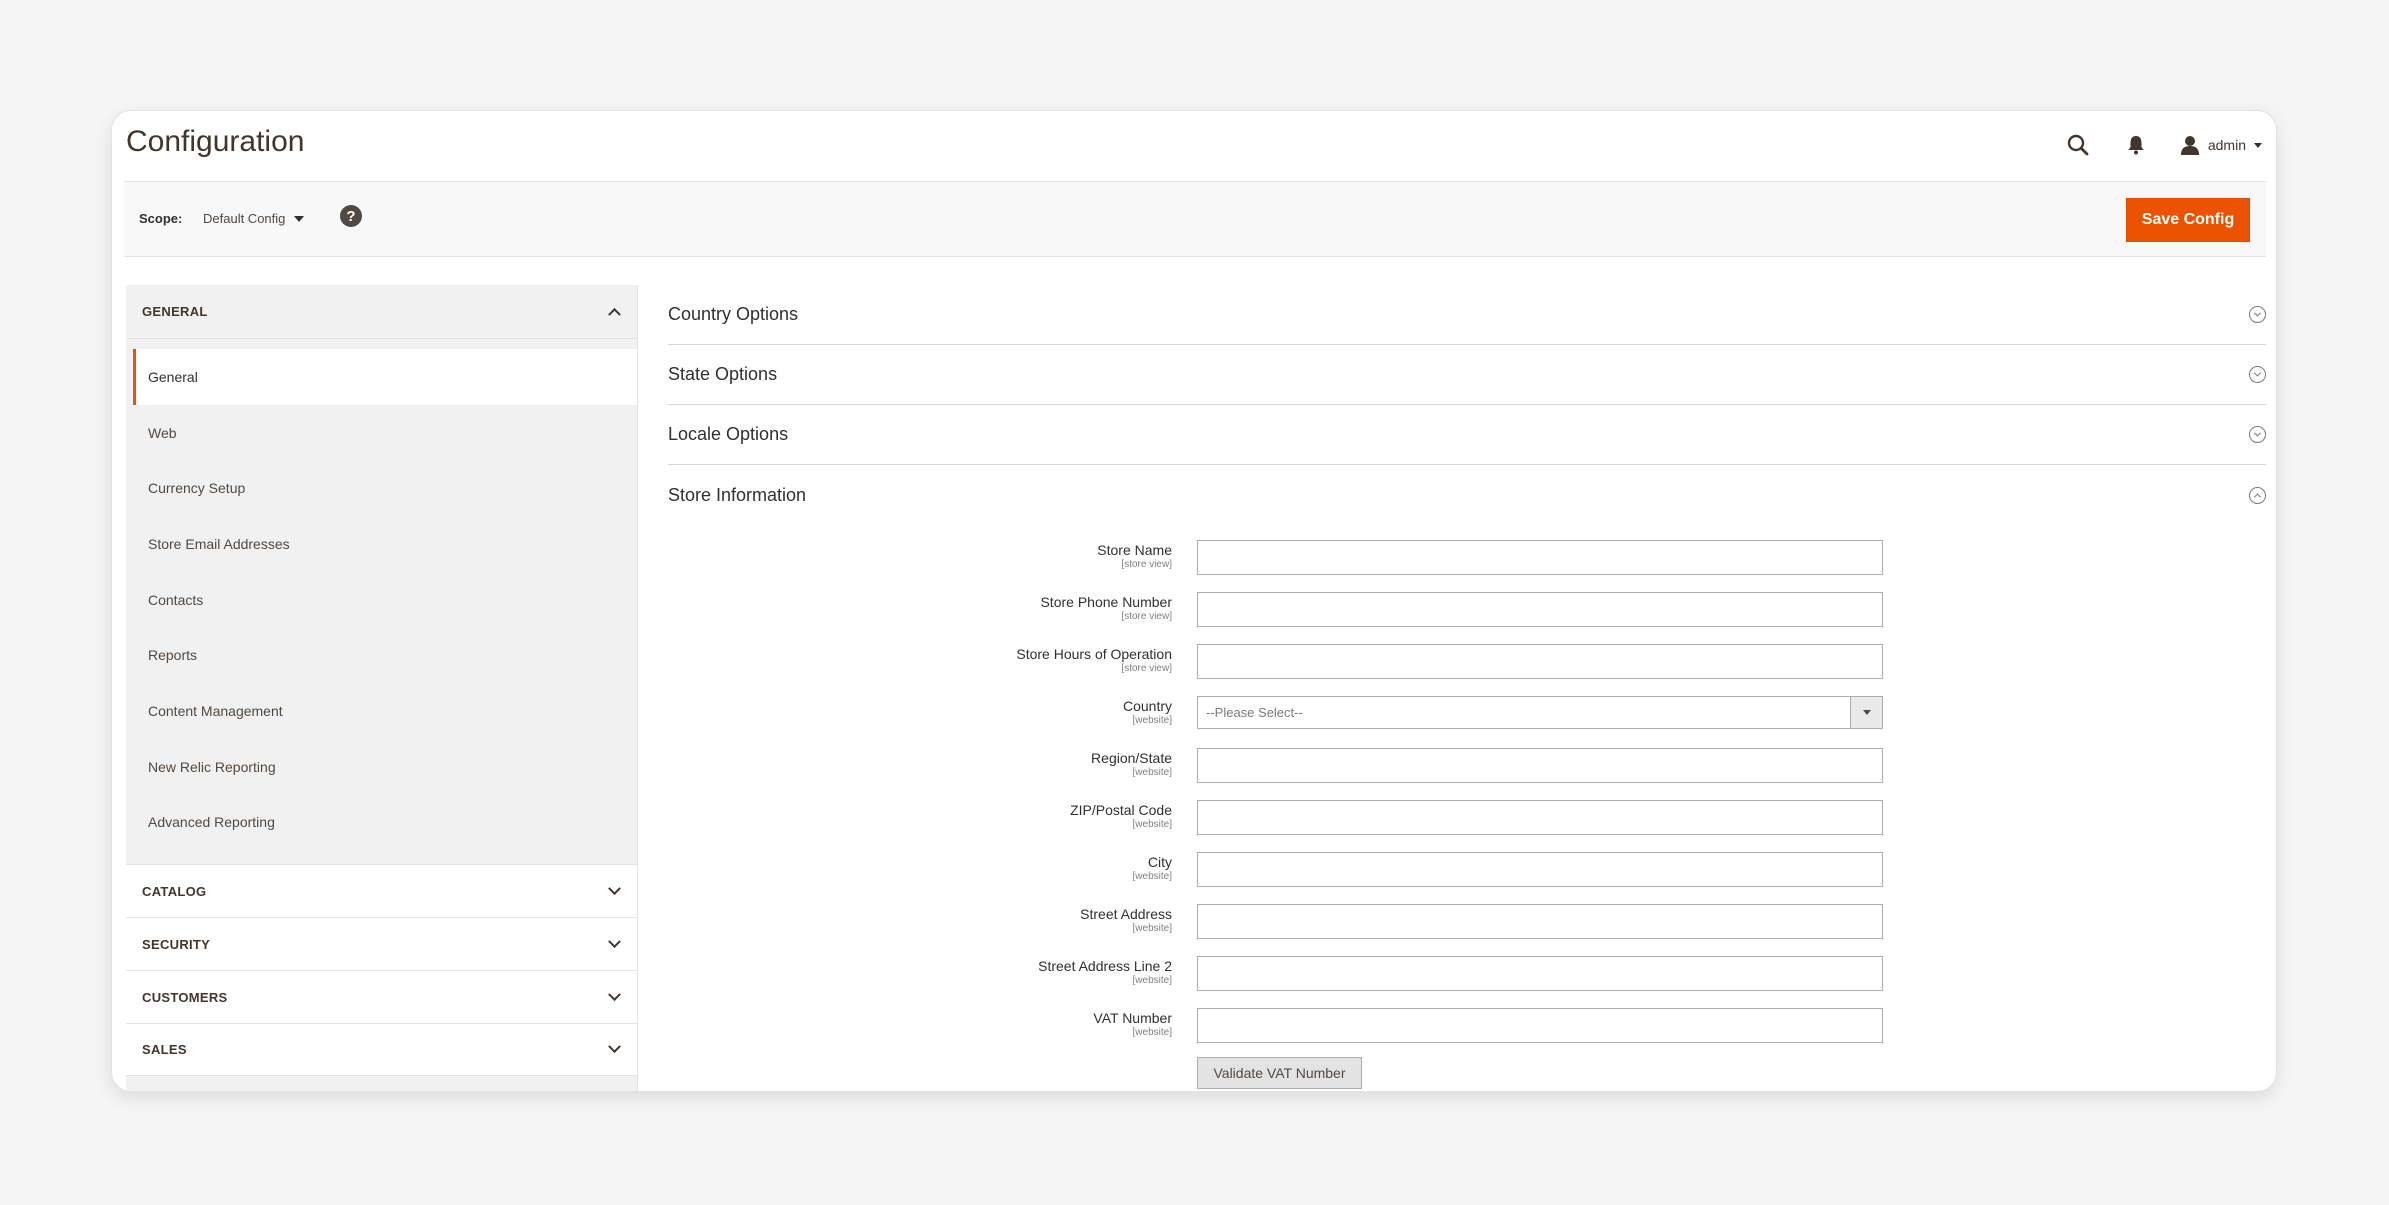 The width and height of the screenshot is (2389, 1205). I want to click on scope-value: Default Config, so click(244, 218).